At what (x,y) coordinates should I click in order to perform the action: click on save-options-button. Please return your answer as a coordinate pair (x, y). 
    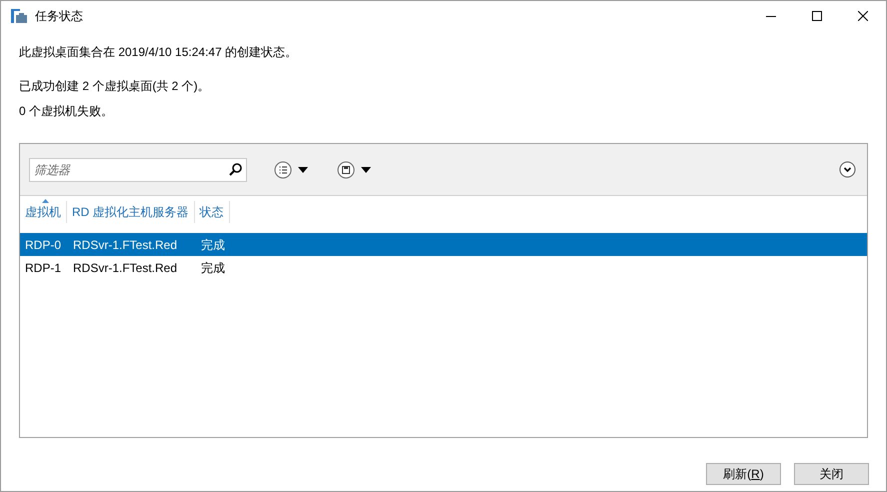
    Looking at the image, I should click on (354, 169).